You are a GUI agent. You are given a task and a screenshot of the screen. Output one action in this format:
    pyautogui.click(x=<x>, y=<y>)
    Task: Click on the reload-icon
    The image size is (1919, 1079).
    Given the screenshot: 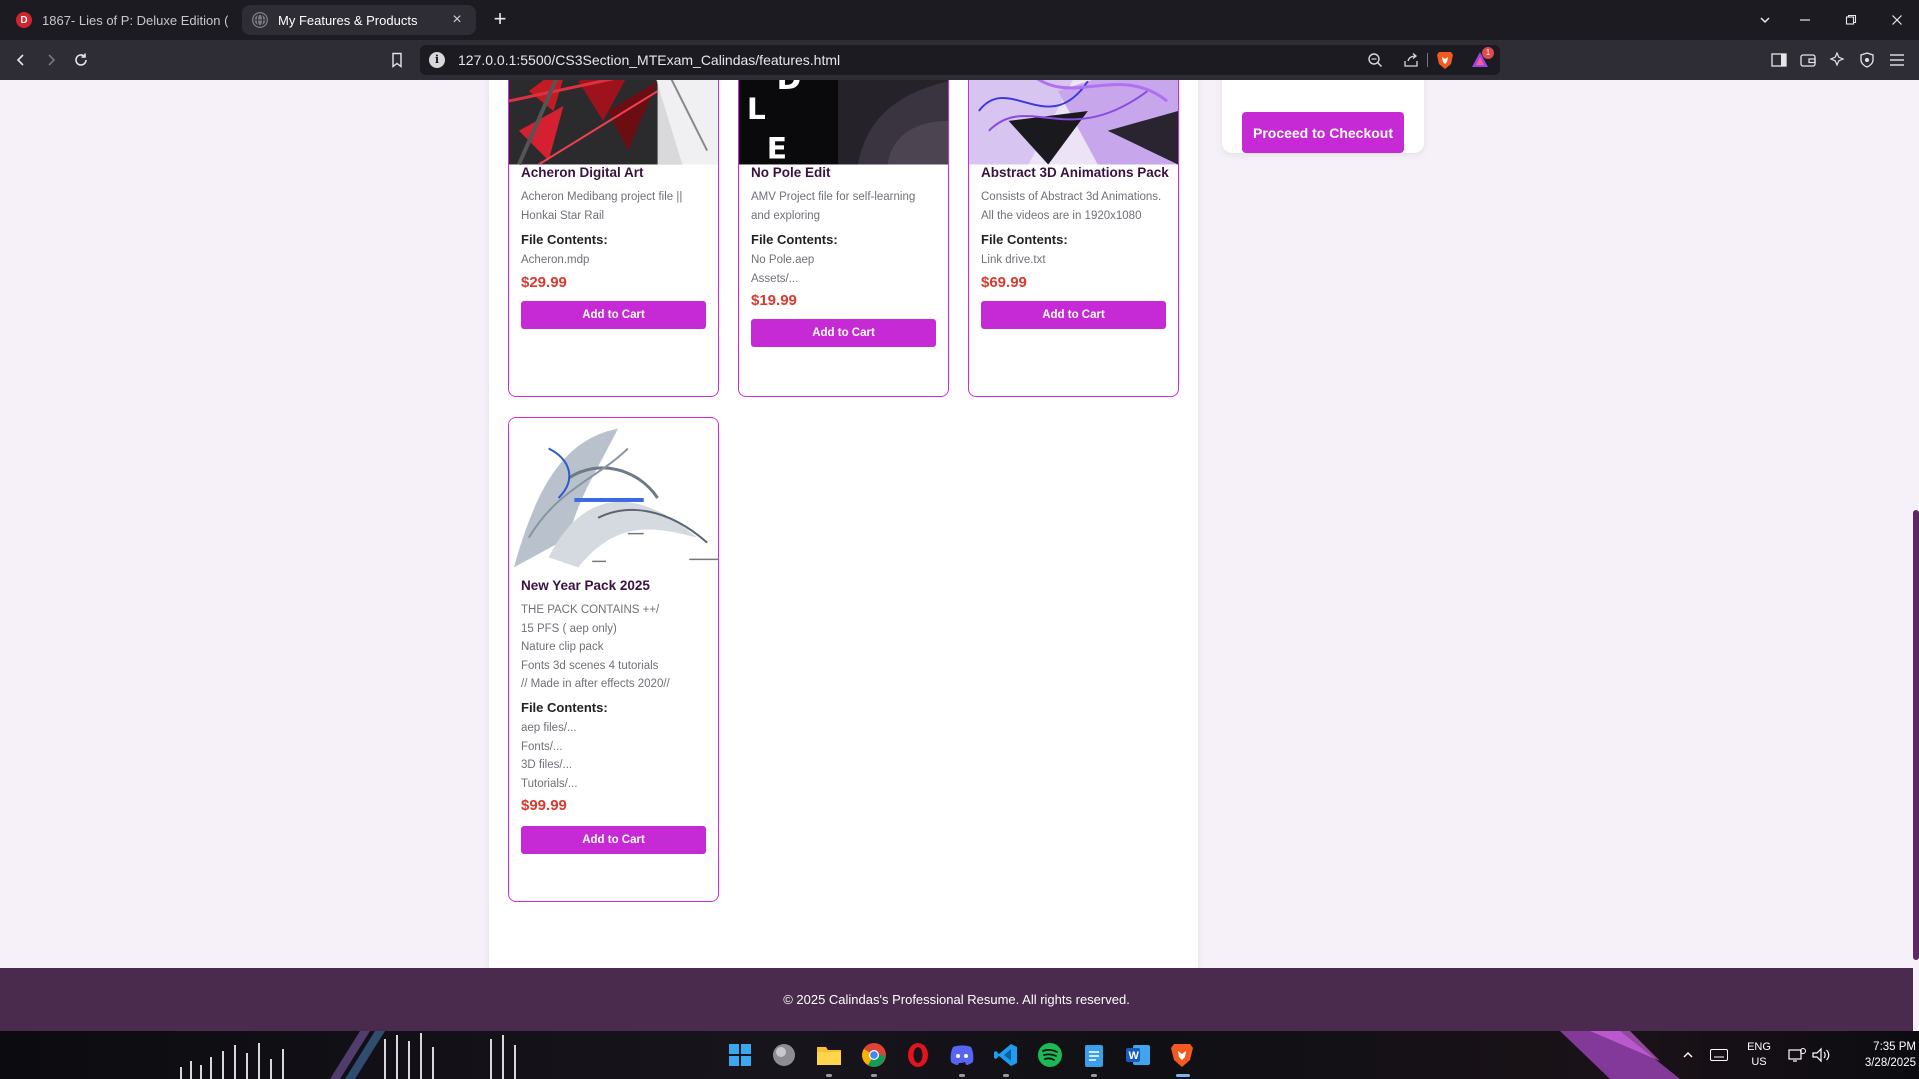 What is the action you would take?
    pyautogui.click(x=81, y=60)
    